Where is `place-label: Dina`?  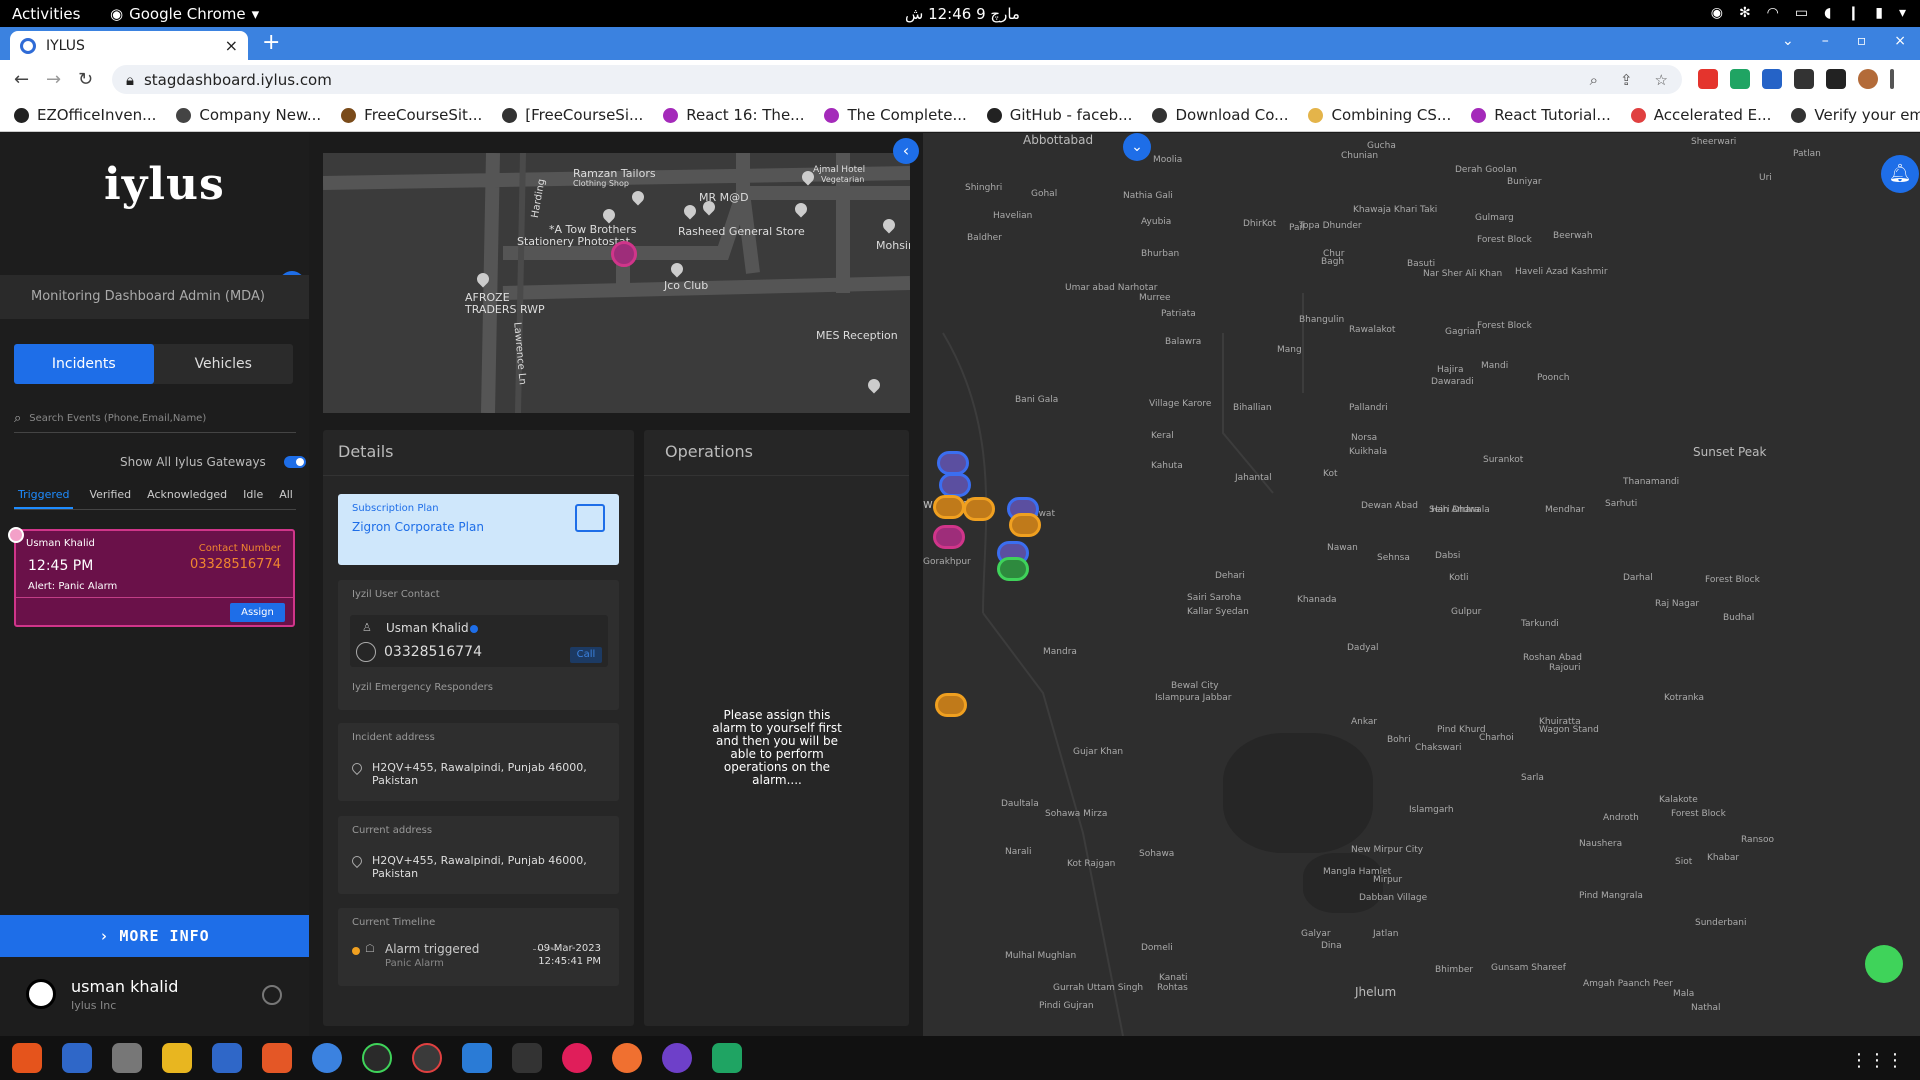
place-label: Dina is located at coordinates (1331, 946).